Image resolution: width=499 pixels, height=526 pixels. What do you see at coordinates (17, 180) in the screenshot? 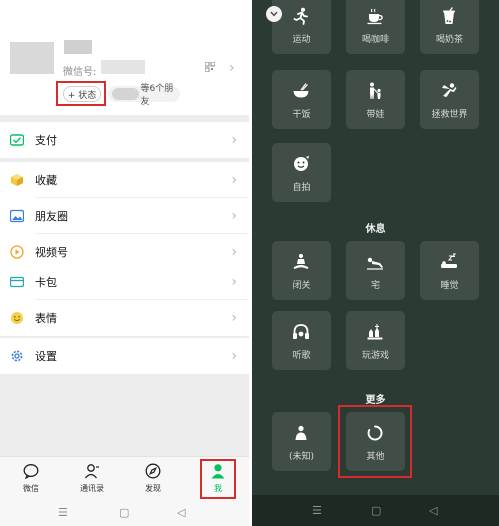
I see `favorites-cube-icon` at bounding box center [17, 180].